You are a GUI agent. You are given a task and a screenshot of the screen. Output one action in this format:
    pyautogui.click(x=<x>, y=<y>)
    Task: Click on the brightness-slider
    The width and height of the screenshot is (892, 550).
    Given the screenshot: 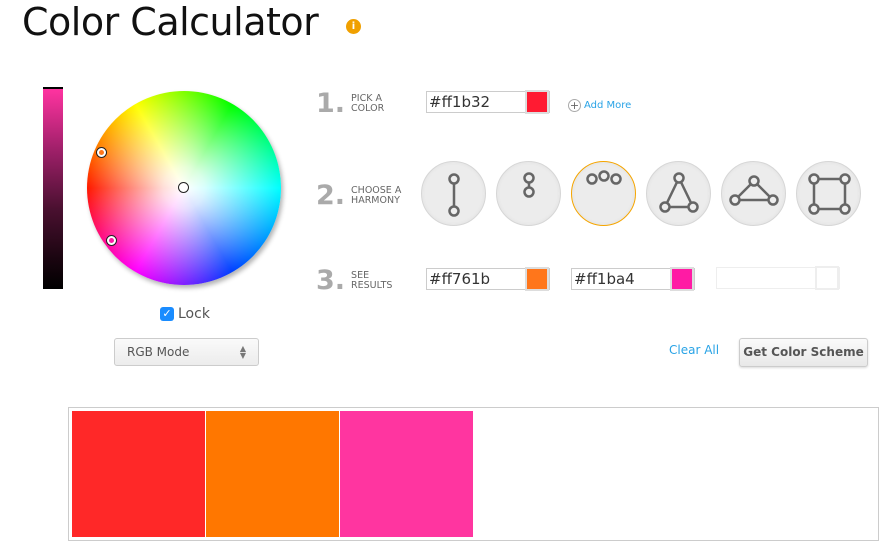 What is the action you would take?
    pyautogui.click(x=53, y=188)
    